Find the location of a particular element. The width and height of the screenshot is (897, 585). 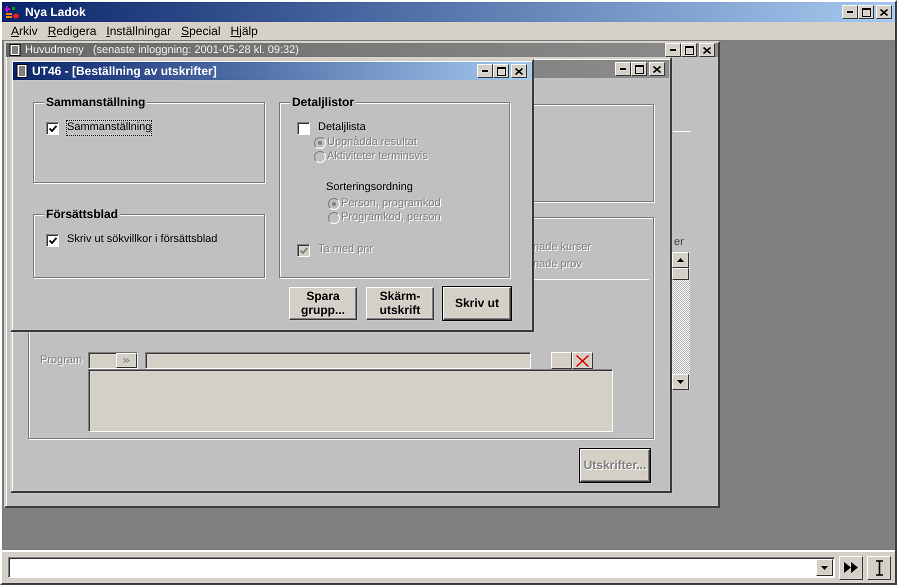

text-cursor-icon is located at coordinates (879, 568).